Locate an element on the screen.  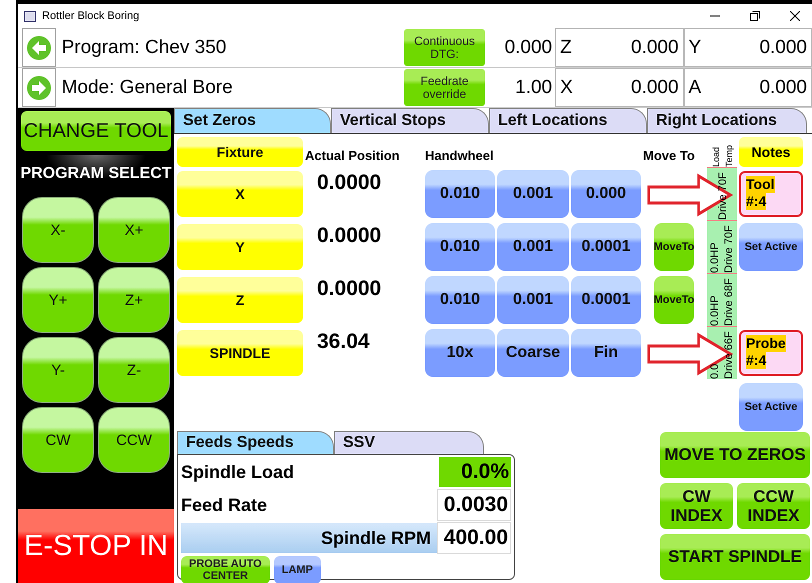
handwheel-button: 0.000 is located at coordinates (606, 194).